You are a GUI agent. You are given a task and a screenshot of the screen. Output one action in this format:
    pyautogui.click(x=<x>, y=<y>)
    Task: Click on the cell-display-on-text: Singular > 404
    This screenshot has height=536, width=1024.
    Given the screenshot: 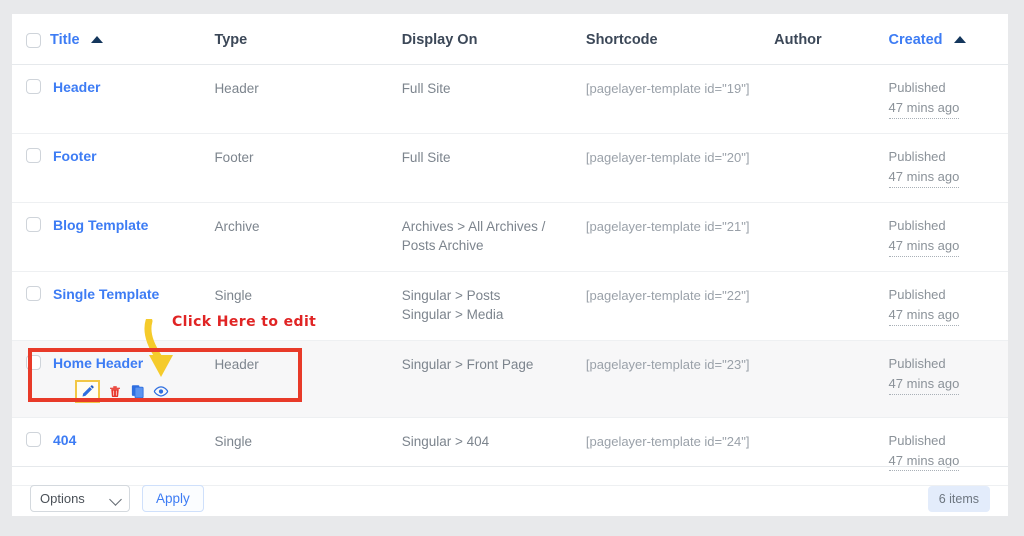 What is the action you would take?
    pyautogui.click(x=445, y=441)
    